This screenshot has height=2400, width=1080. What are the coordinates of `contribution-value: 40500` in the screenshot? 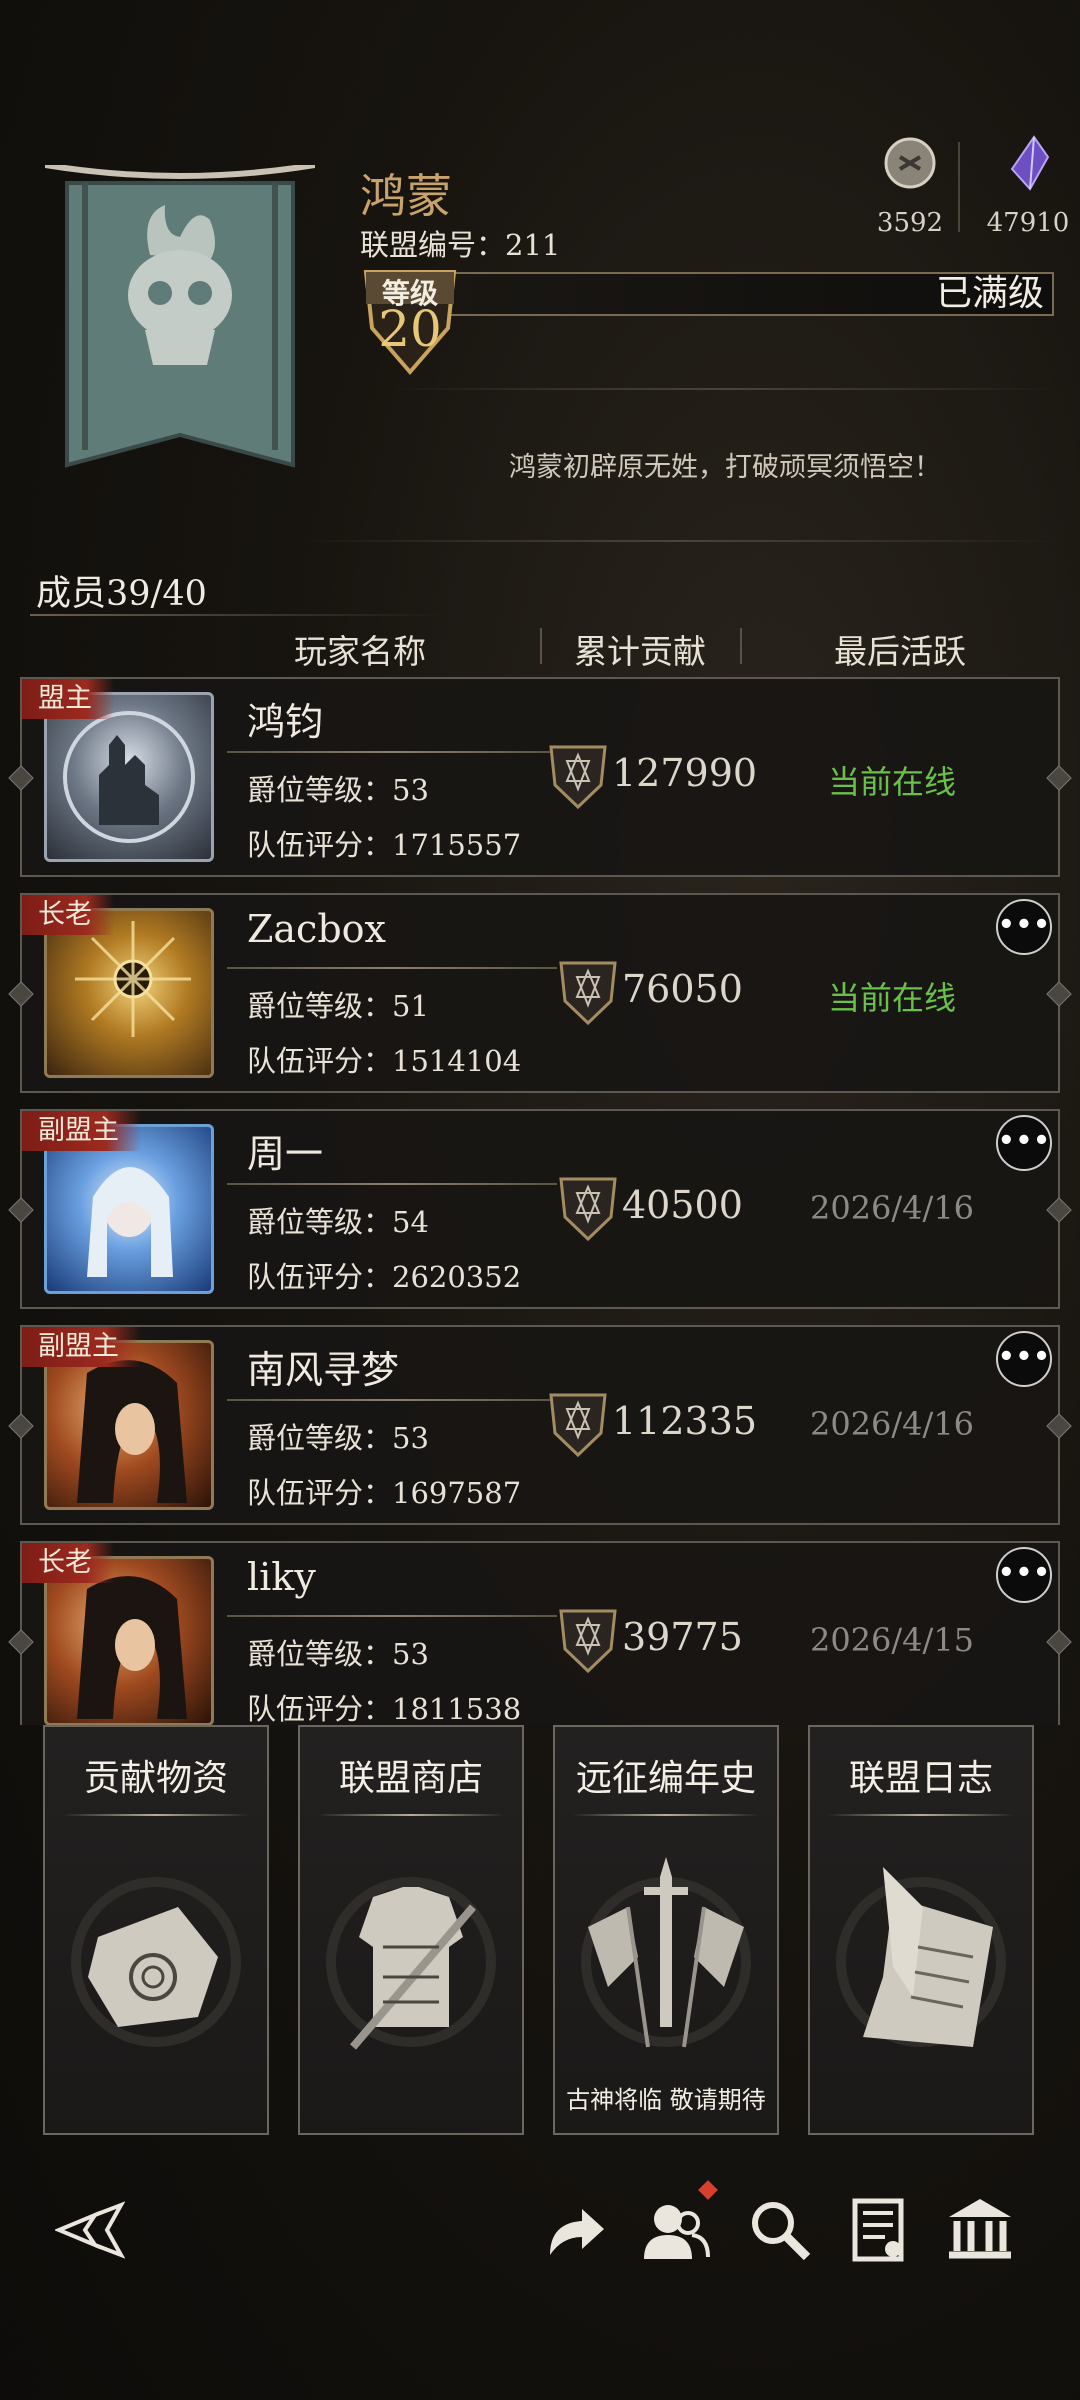 It's located at (682, 1205).